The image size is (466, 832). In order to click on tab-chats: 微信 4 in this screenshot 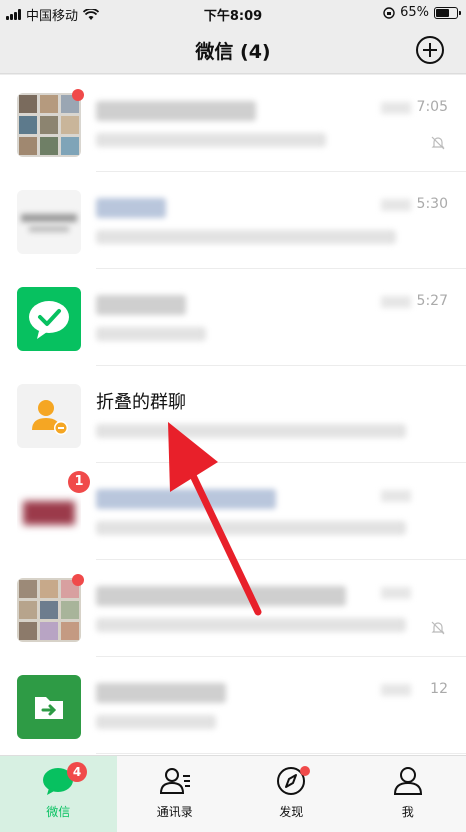, I will do `click(58, 794)`.